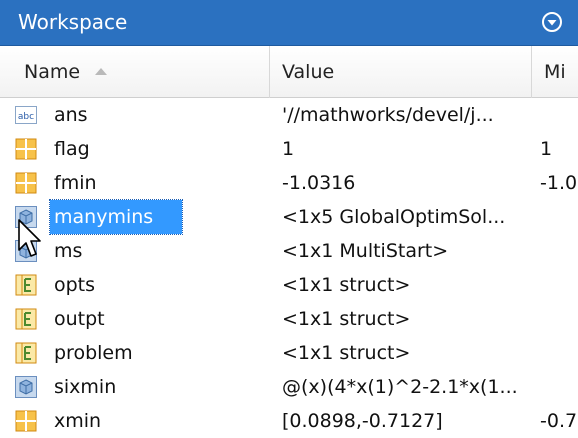  Describe the element at coordinates (72, 149) in the screenshot. I see `variable-name: flag` at that location.